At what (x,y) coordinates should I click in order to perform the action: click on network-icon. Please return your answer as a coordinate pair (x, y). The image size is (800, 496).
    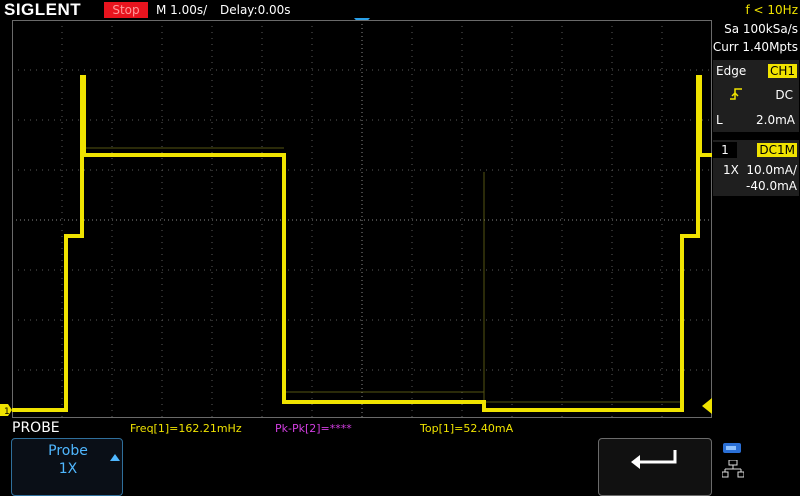
    Looking at the image, I should click on (733, 469).